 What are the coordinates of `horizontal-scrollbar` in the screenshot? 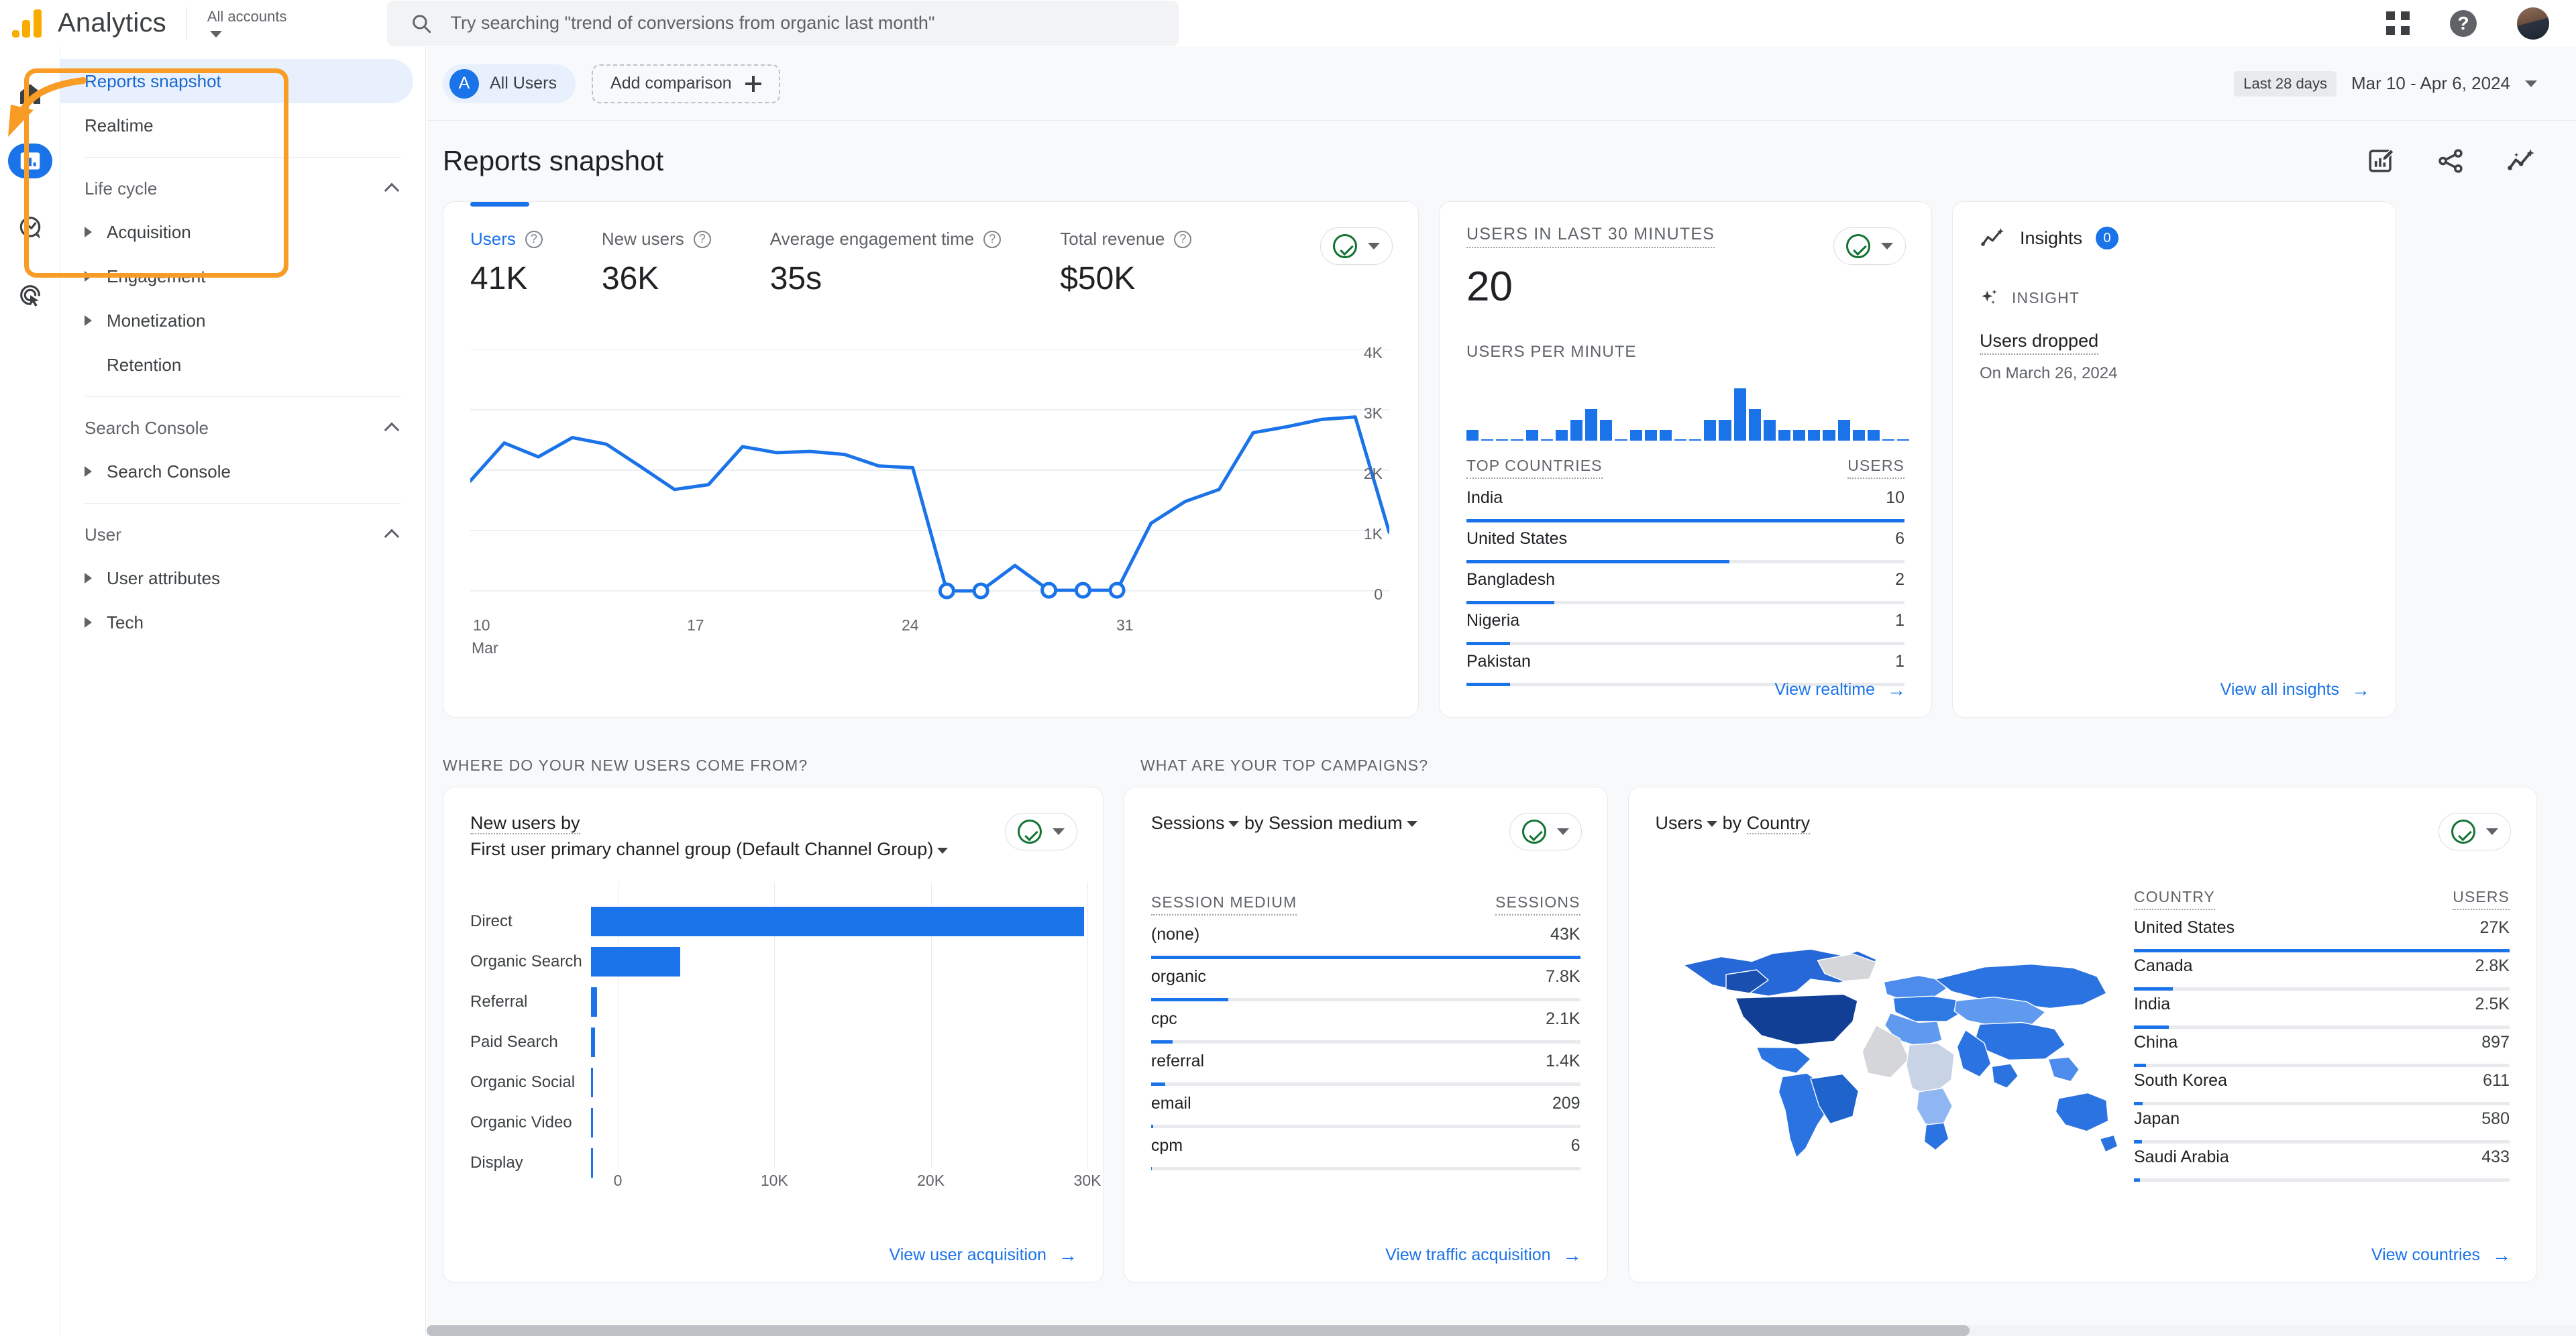 It's located at (1501, 1331).